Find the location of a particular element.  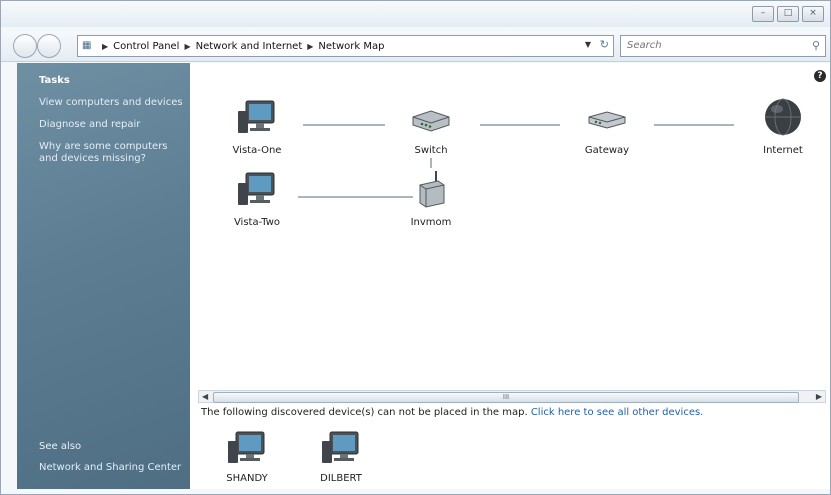

device-gateway: Gateway is located at coordinates (607, 129).